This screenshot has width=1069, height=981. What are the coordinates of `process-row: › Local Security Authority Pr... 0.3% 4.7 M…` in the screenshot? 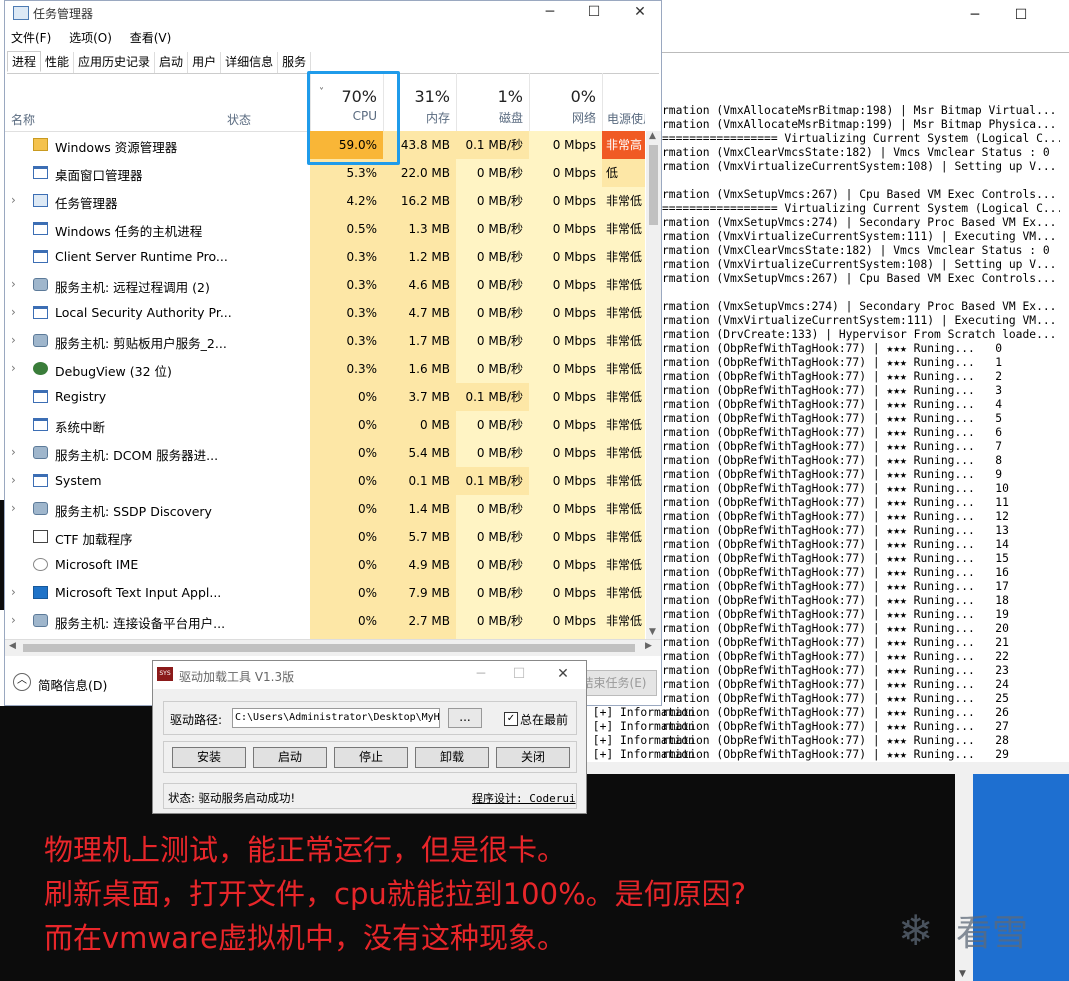 It's located at (325, 313).